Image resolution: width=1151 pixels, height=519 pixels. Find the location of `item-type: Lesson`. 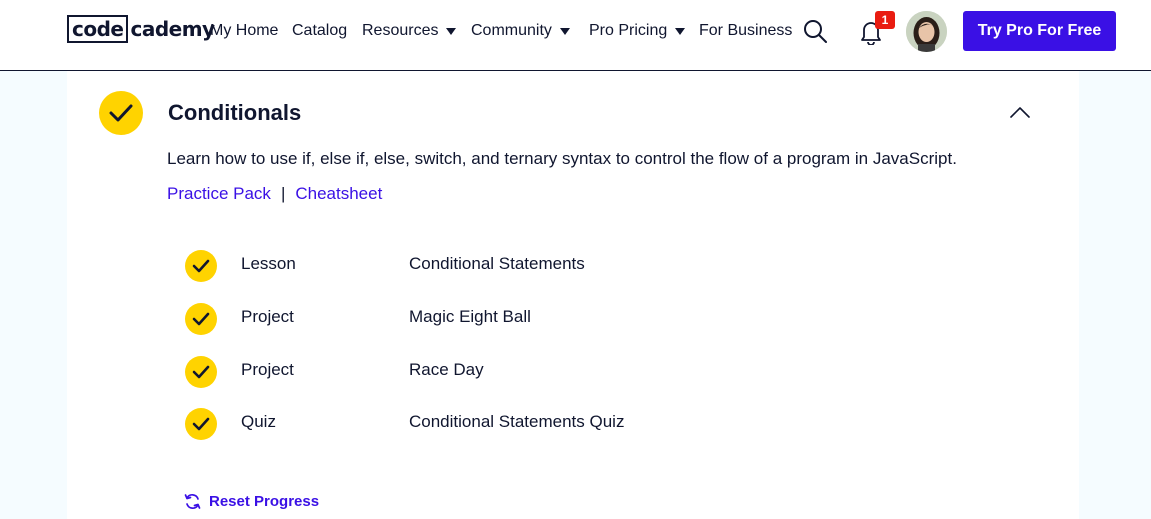

item-type: Lesson is located at coordinates (268, 263).